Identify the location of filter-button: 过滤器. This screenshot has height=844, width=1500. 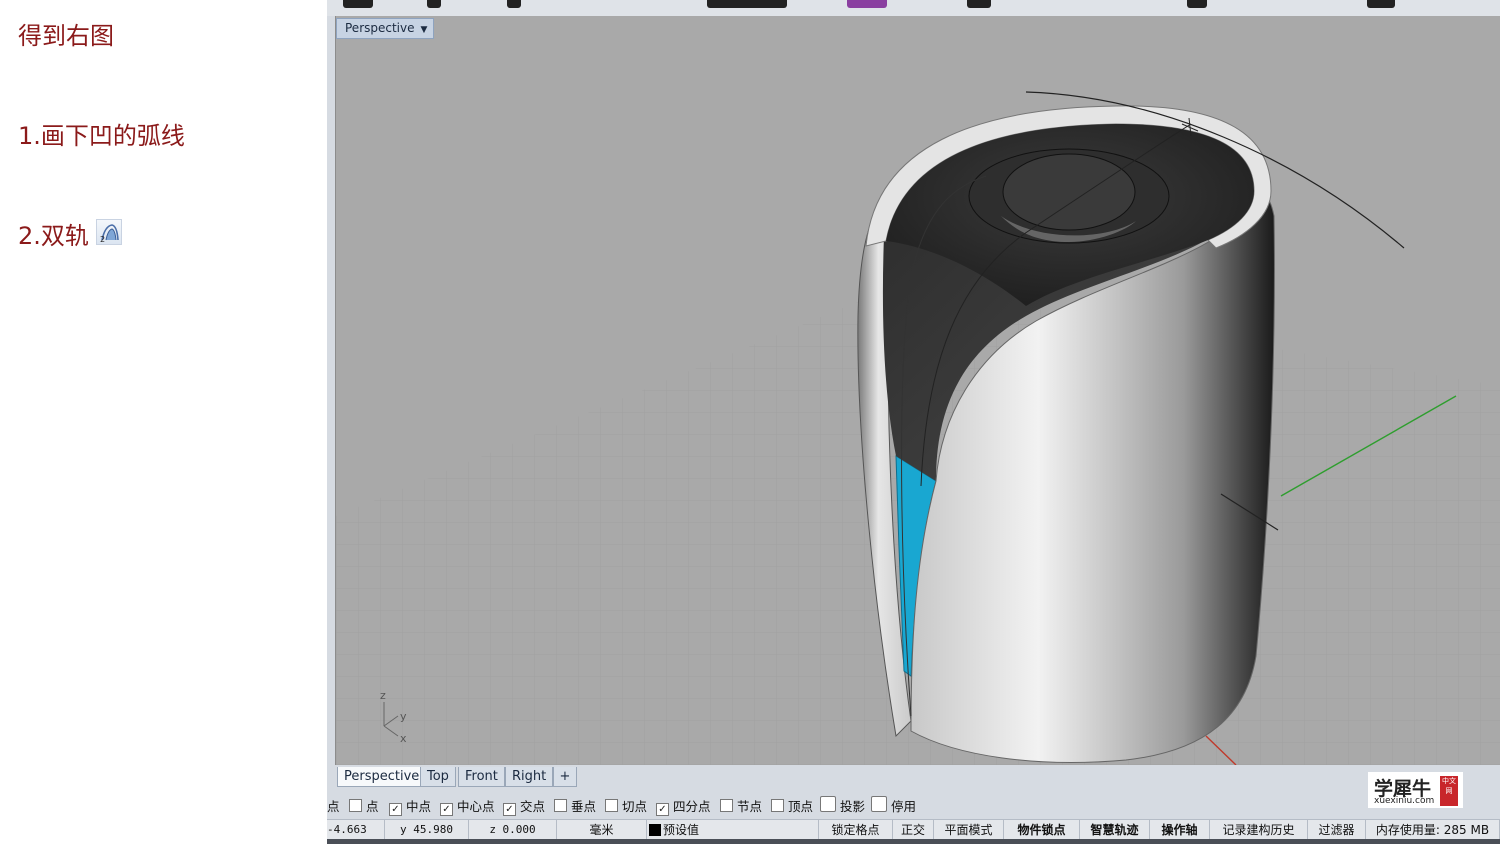
(1337, 830).